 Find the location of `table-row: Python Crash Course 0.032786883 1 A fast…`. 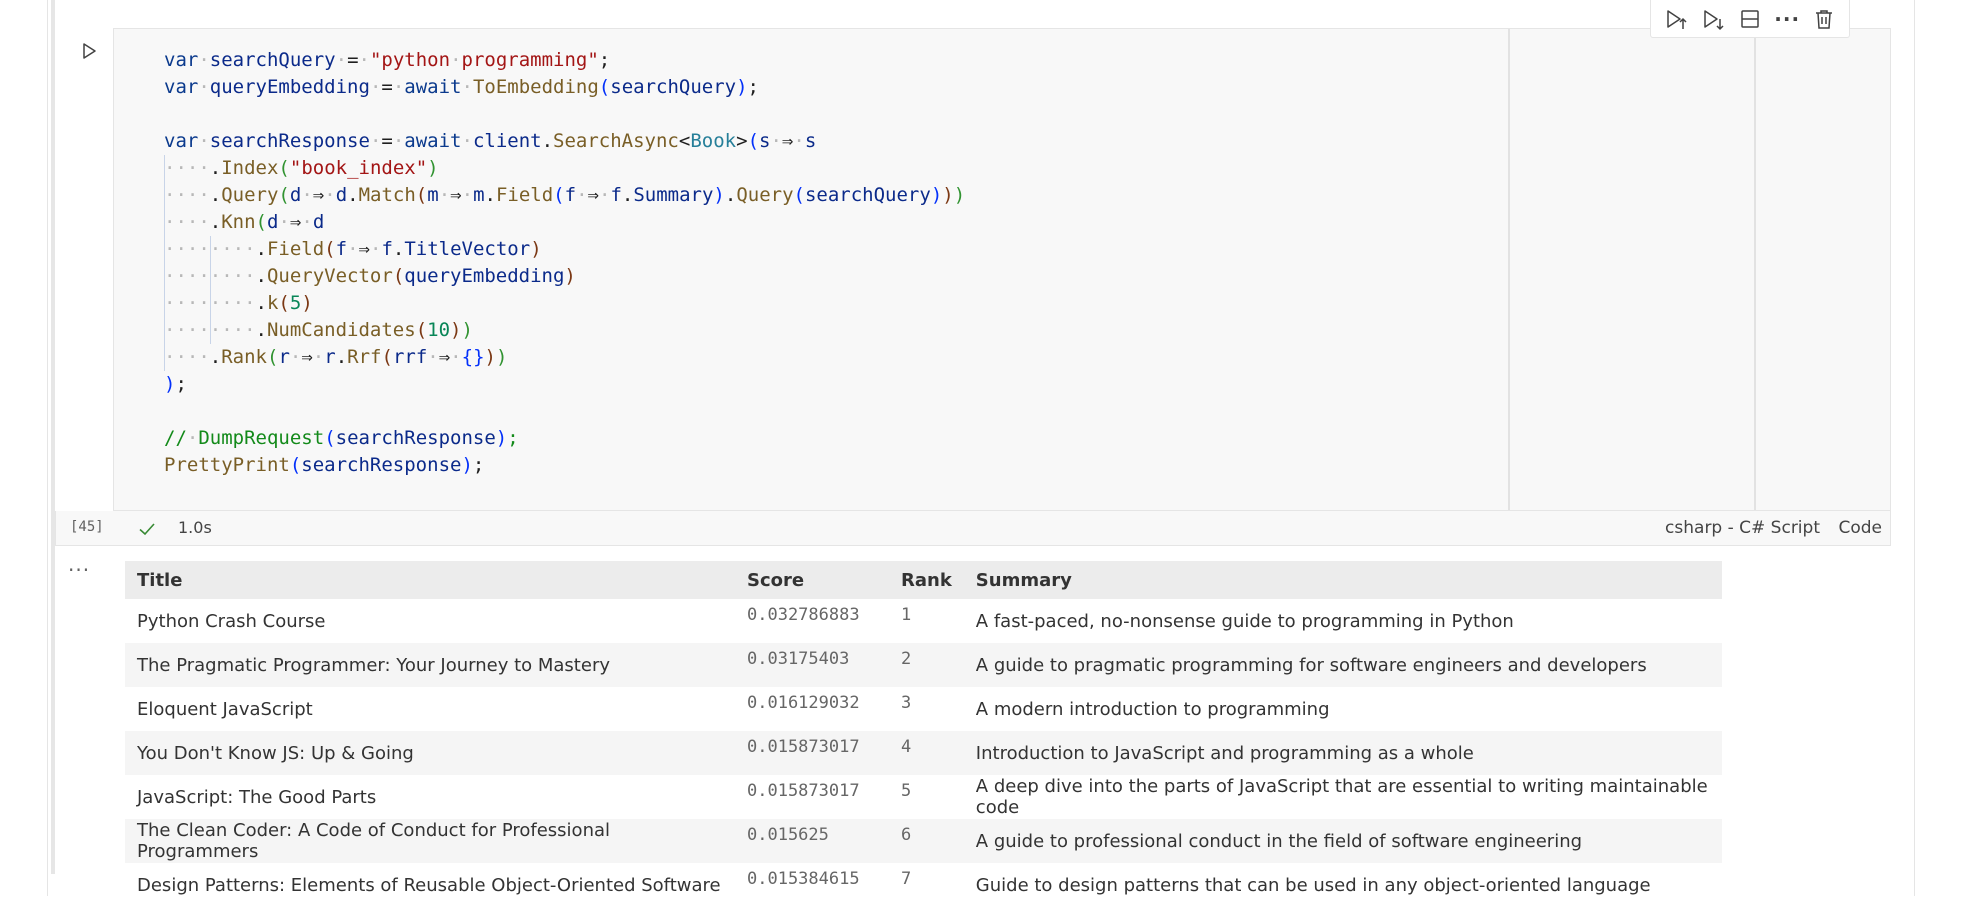

table-row: Python Crash Course 0.032786883 1 A fast… is located at coordinates (923, 621).